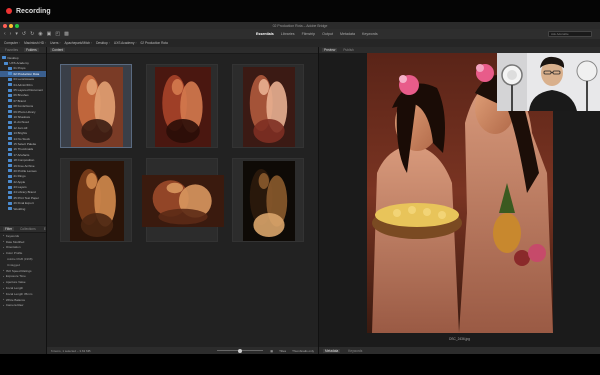 This screenshot has height=375, width=600. Describe the element at coordinates (327, 34) in the screenshot. I see `workspace-output: Output` at that location.